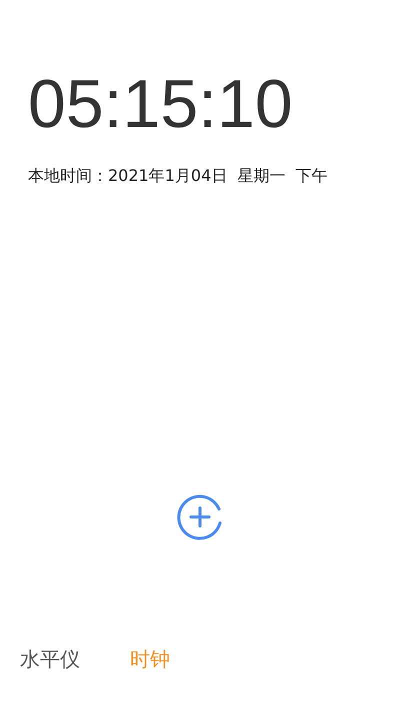 This screenshot has width=400, height=711. I want to click on add-icon, so click(200, 517).